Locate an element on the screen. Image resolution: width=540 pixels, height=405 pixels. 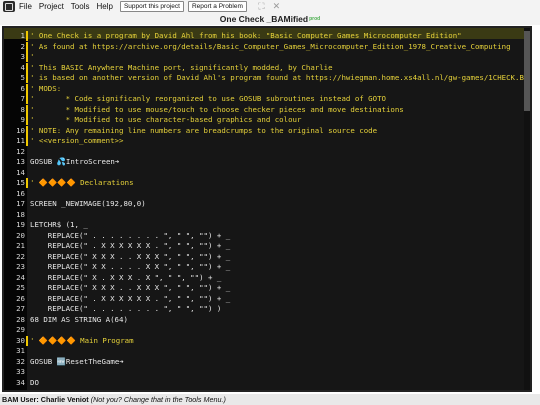
code-line: 17 SCREEN _NEWIMAGE(192,80,0) is located at coordinates (264, 204).